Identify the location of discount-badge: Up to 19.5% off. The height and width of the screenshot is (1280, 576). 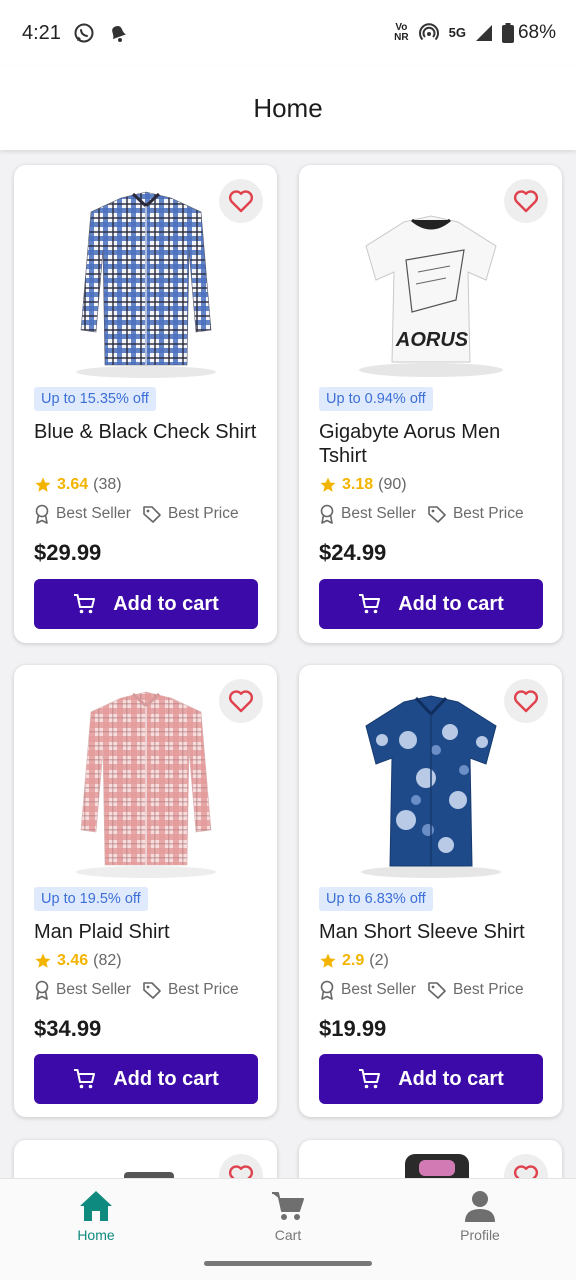
(91, 899).